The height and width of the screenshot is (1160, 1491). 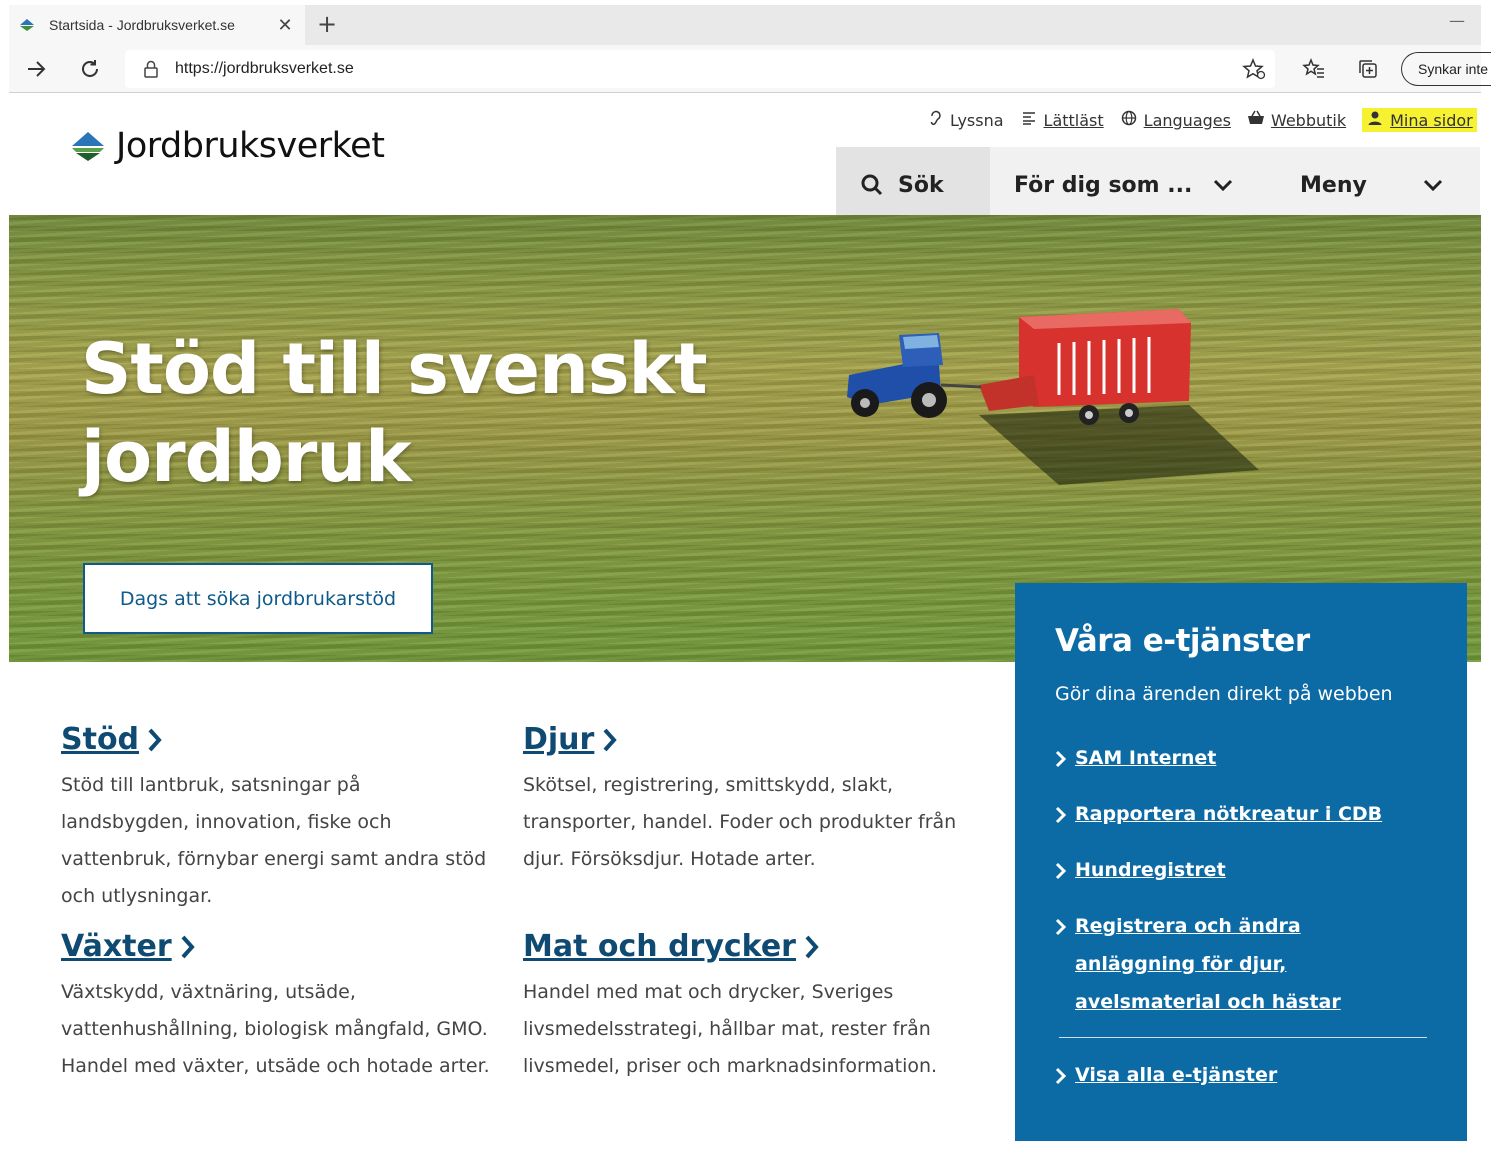 What do you see at coordinates (327, 25) in the screenshot?
I see `new-tab-button: +` at bounding box center [327, 25].